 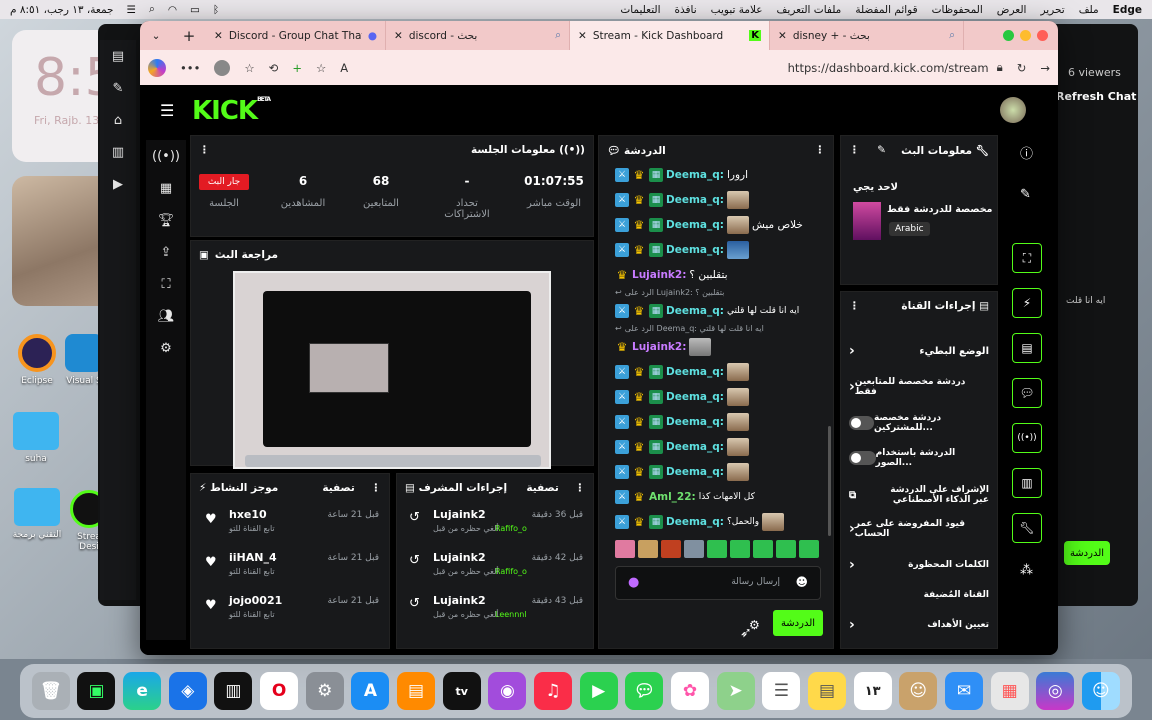 What do you see at coordinates (478, 35) in the screenshot?
I see `tab-discord-search: ✕ discord - بحث ⌕` at bounding box center [478, 35].